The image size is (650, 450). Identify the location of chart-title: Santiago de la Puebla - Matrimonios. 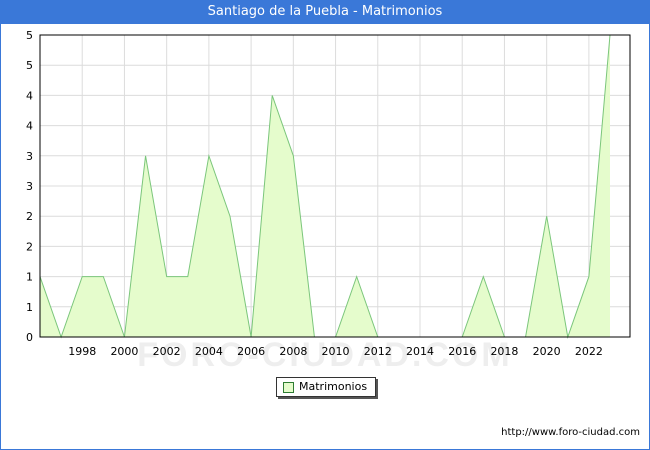
(325, 12).